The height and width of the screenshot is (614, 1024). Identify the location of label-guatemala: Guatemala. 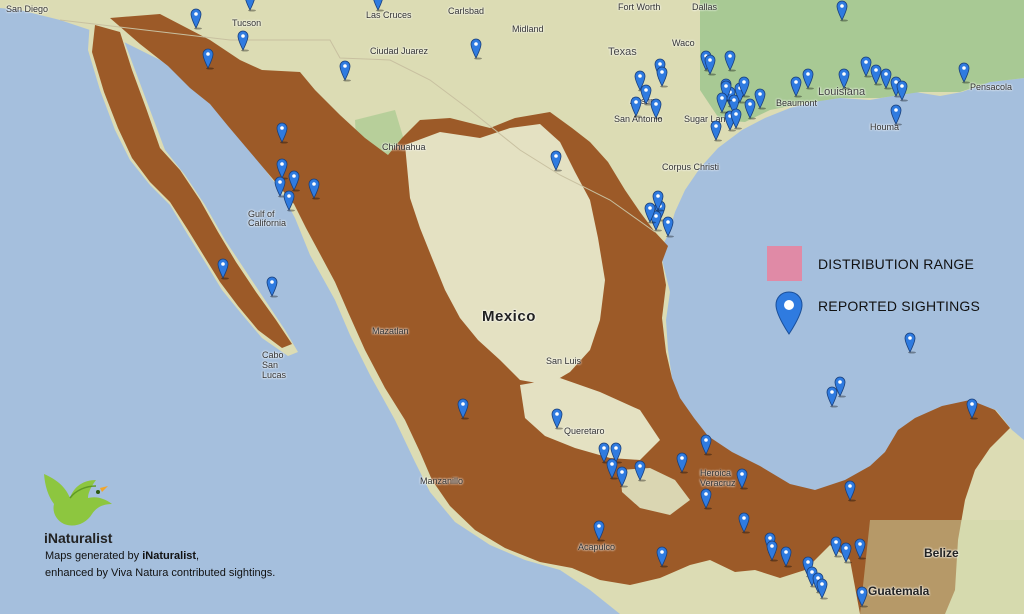
(899, 591).